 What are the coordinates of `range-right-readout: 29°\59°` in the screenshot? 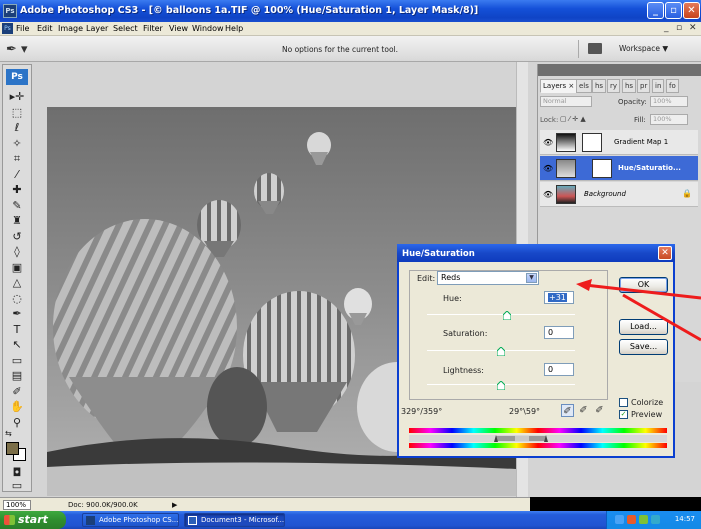 It's located at (525, 411).